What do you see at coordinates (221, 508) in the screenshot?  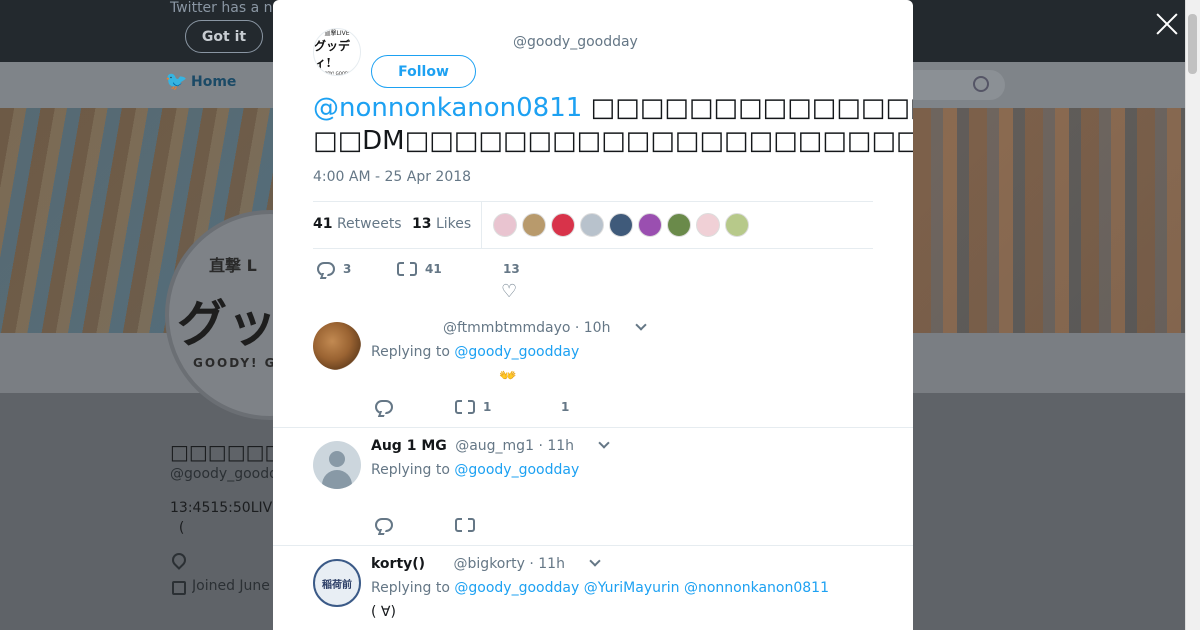 I see `profile-bio-line-1: 13:4515:50LIV` at bounding box center [221, 508].